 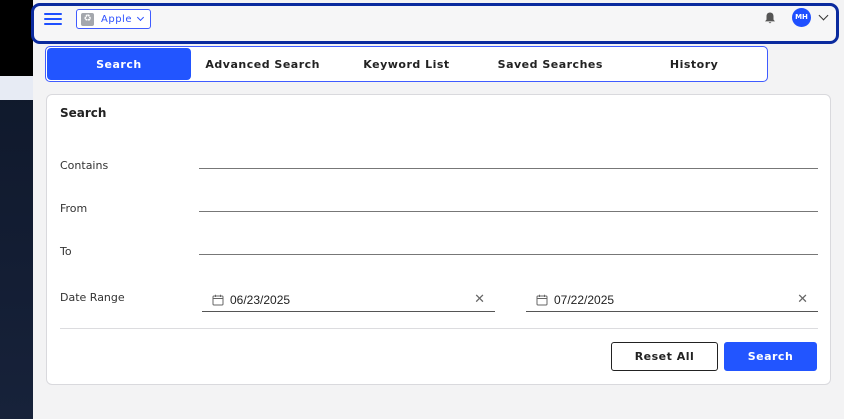 I want to click on tab-history: History, so click(x=694, y=64).